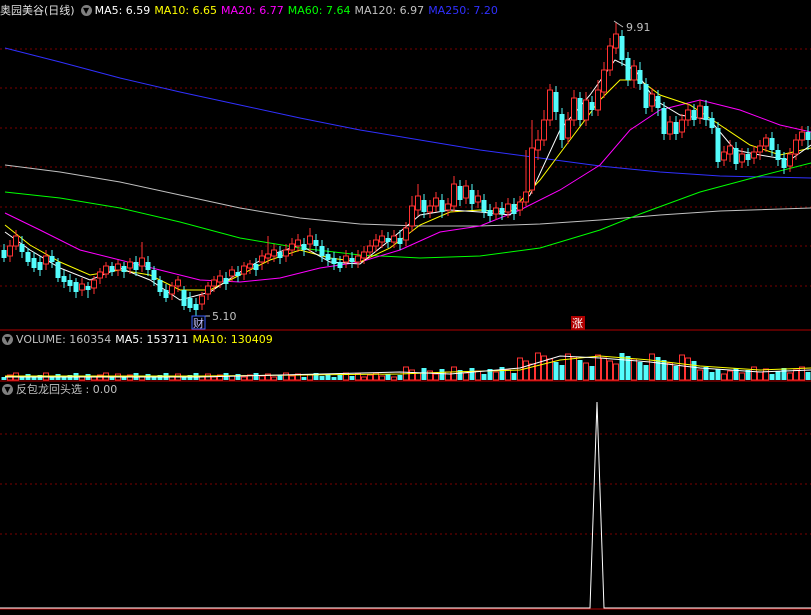 This screenshot has width=811, height=615. What do you see at coordinates (319, 10) in the screenshot?
I see `ma60-legend: MA60: 7.64` at bounding box center [319, 10].